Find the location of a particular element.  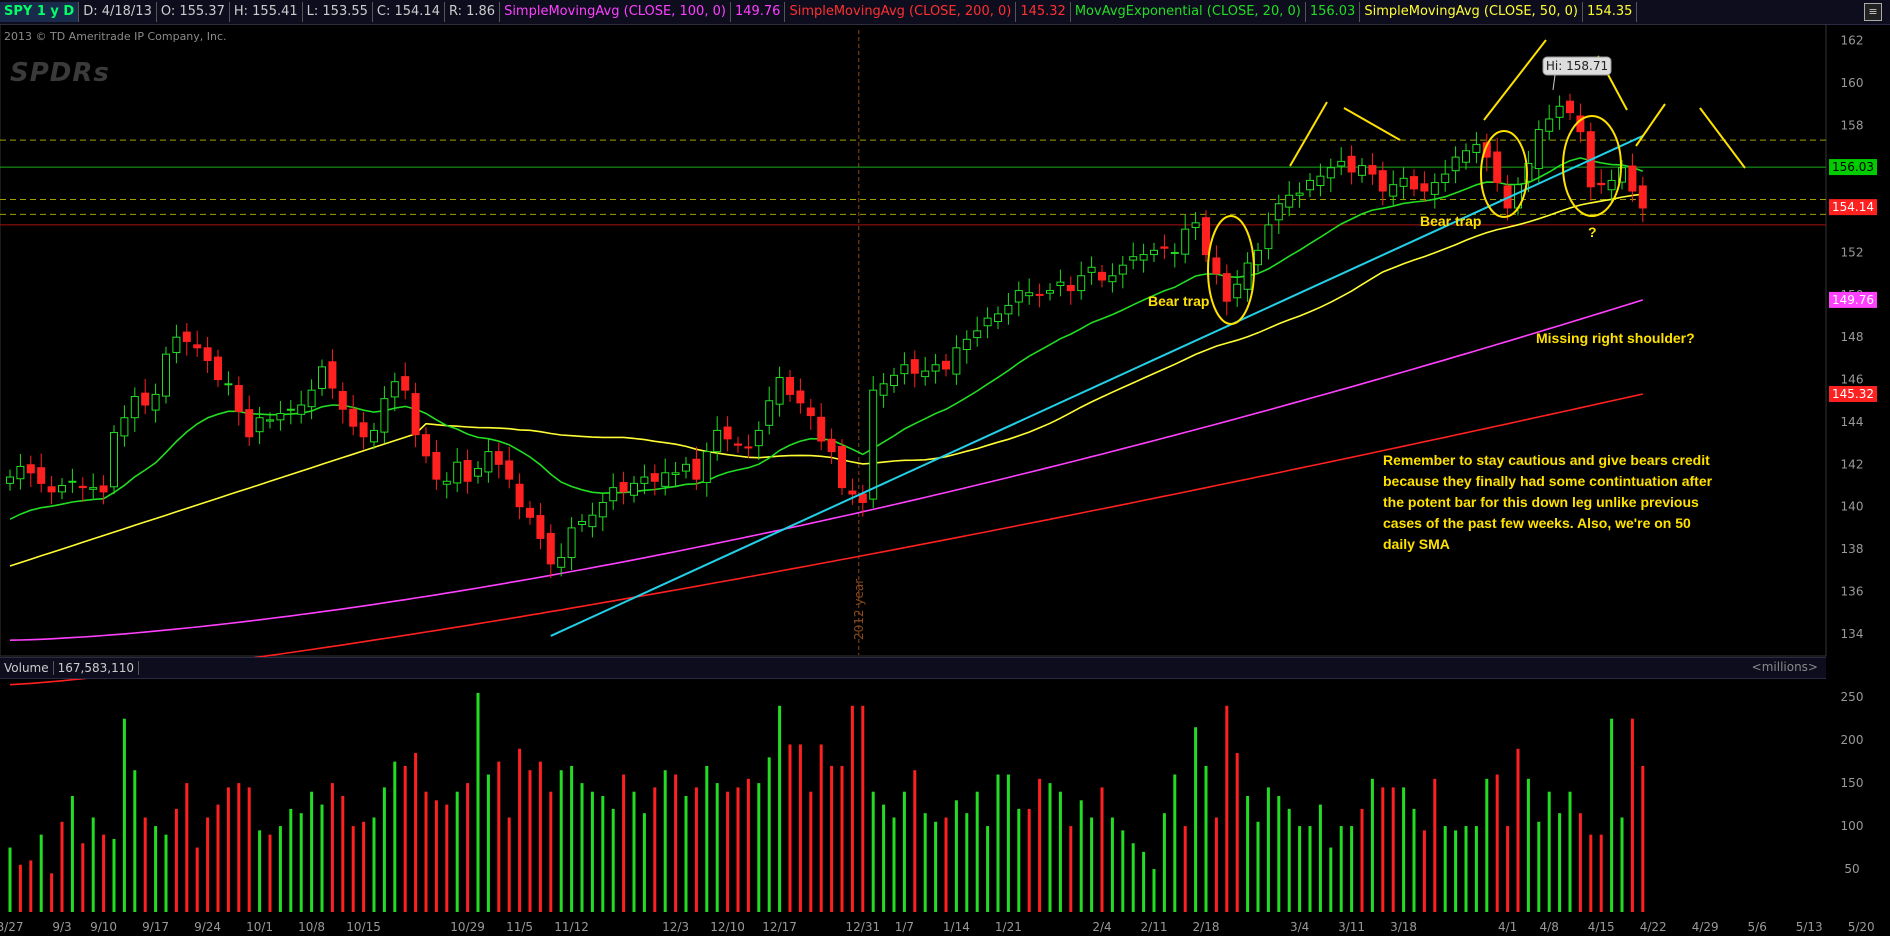

open-field: O: 155.37 is located at coordinates (193, 12).